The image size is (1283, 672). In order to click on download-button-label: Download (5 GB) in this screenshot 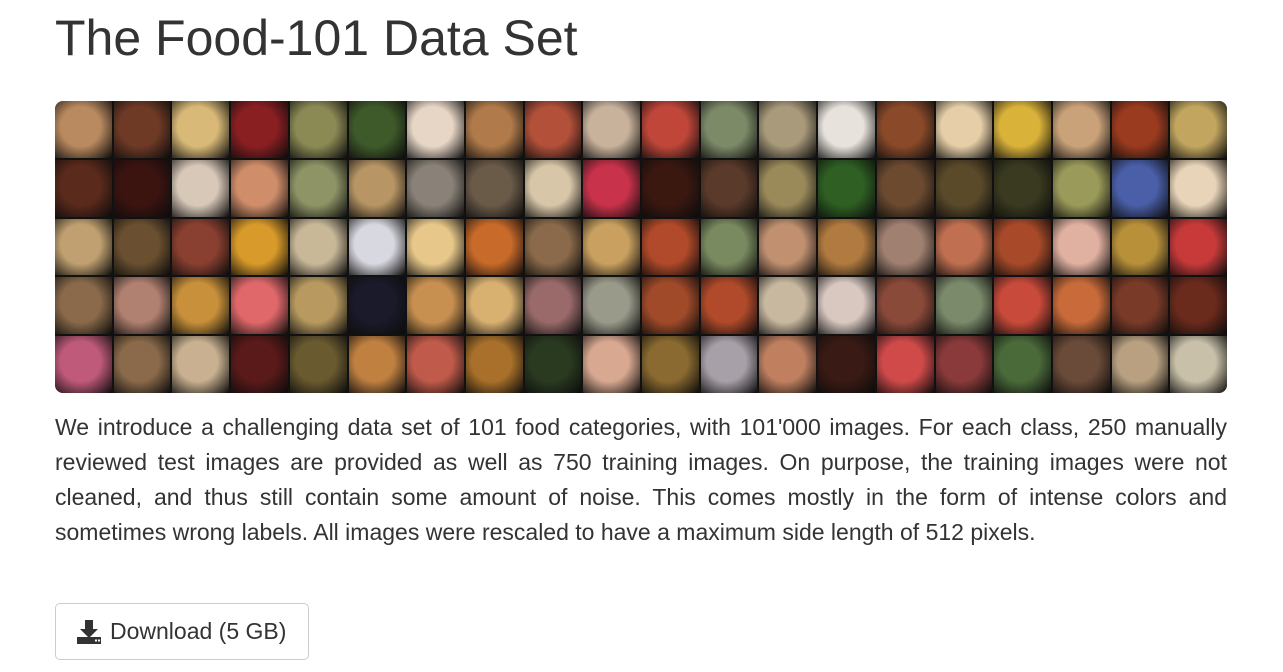, I will do `click(198, 631)`.